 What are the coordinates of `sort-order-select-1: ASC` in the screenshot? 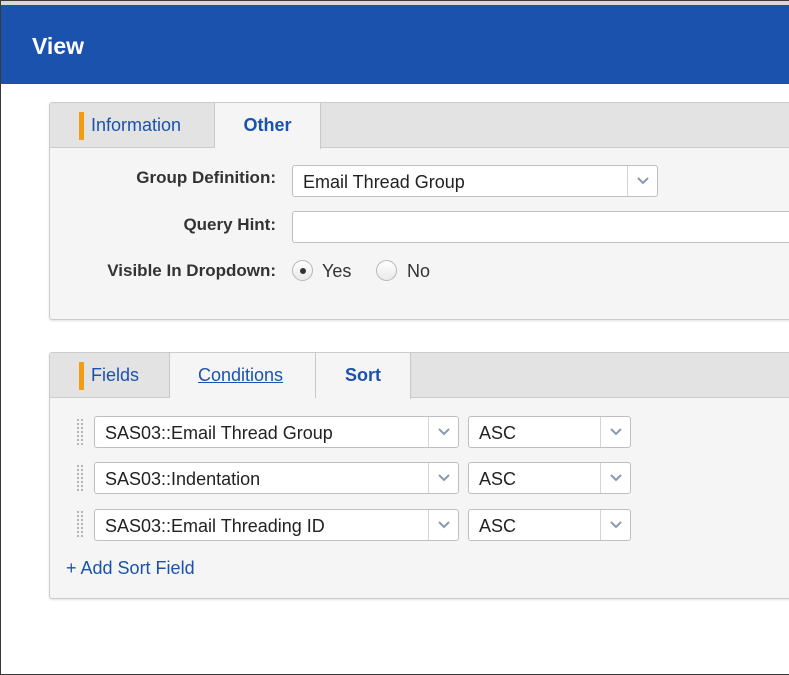 It's located at (549, 432).